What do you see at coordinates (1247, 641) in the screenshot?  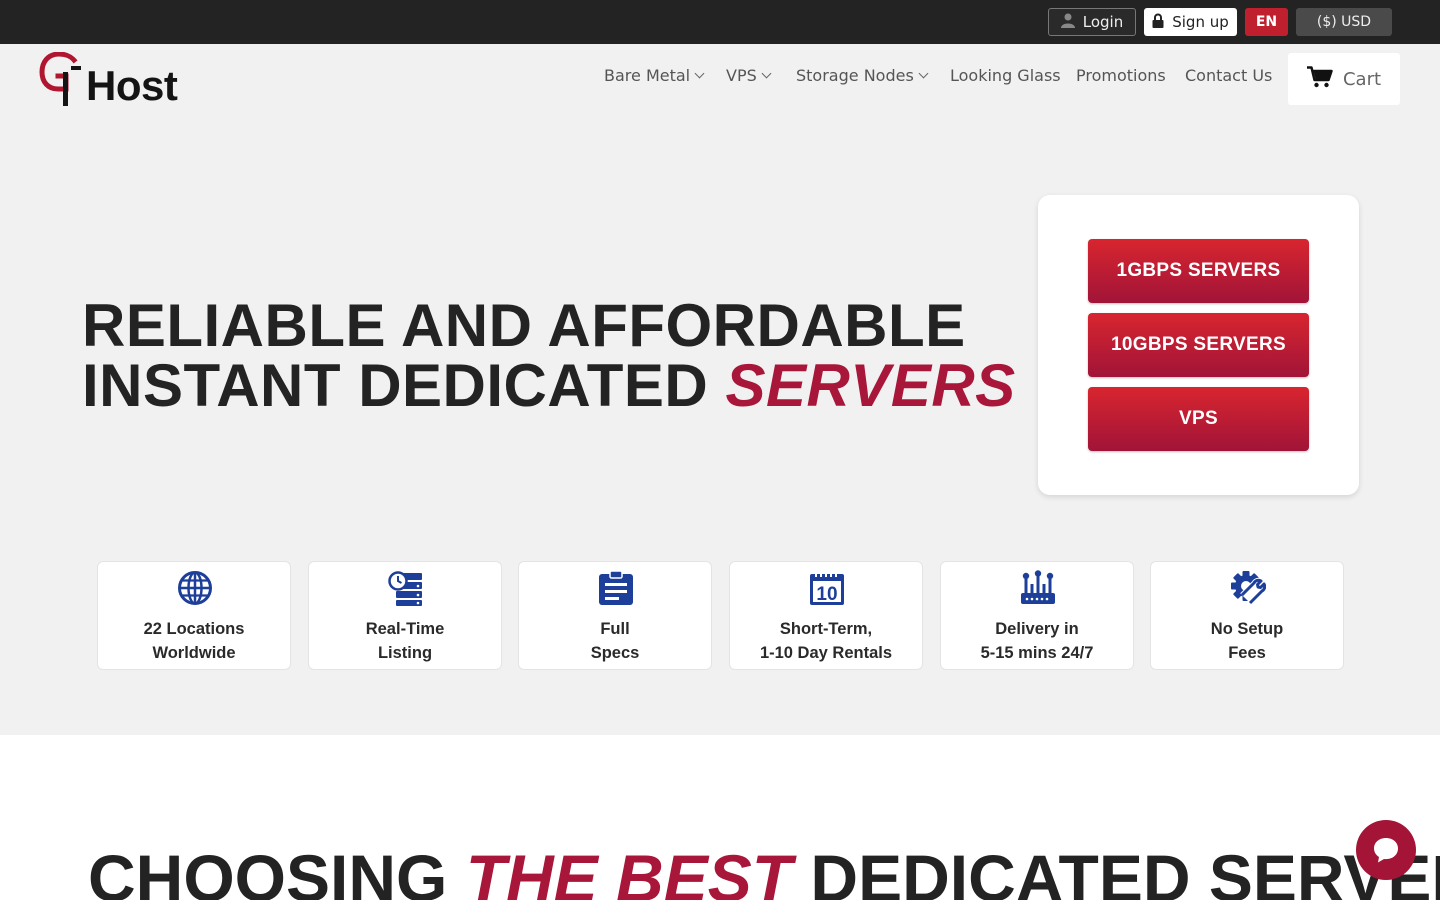 I see `feature-text: No Setup Fees` at bounding box center [1247, 641].